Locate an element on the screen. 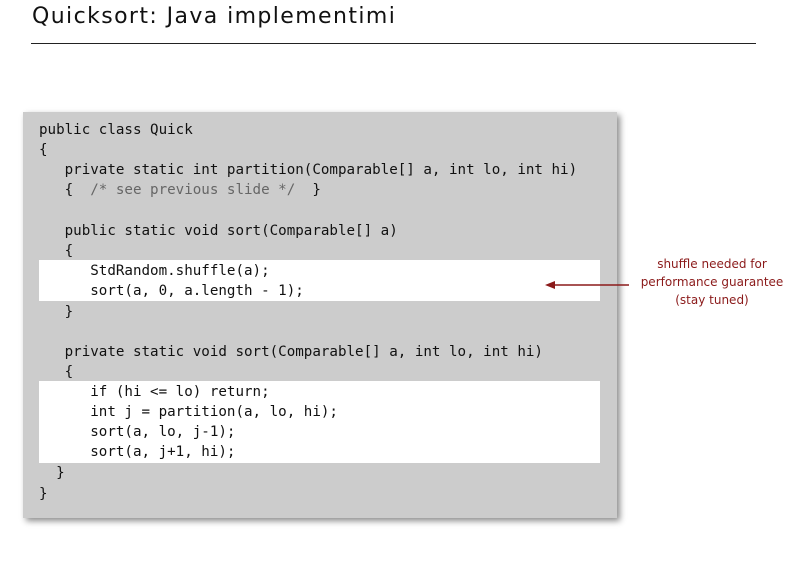 This screenshot has height=566, width=797. code-line-recurse-left: sort(a, lo, j-1); is located at coordinates (137, 432).